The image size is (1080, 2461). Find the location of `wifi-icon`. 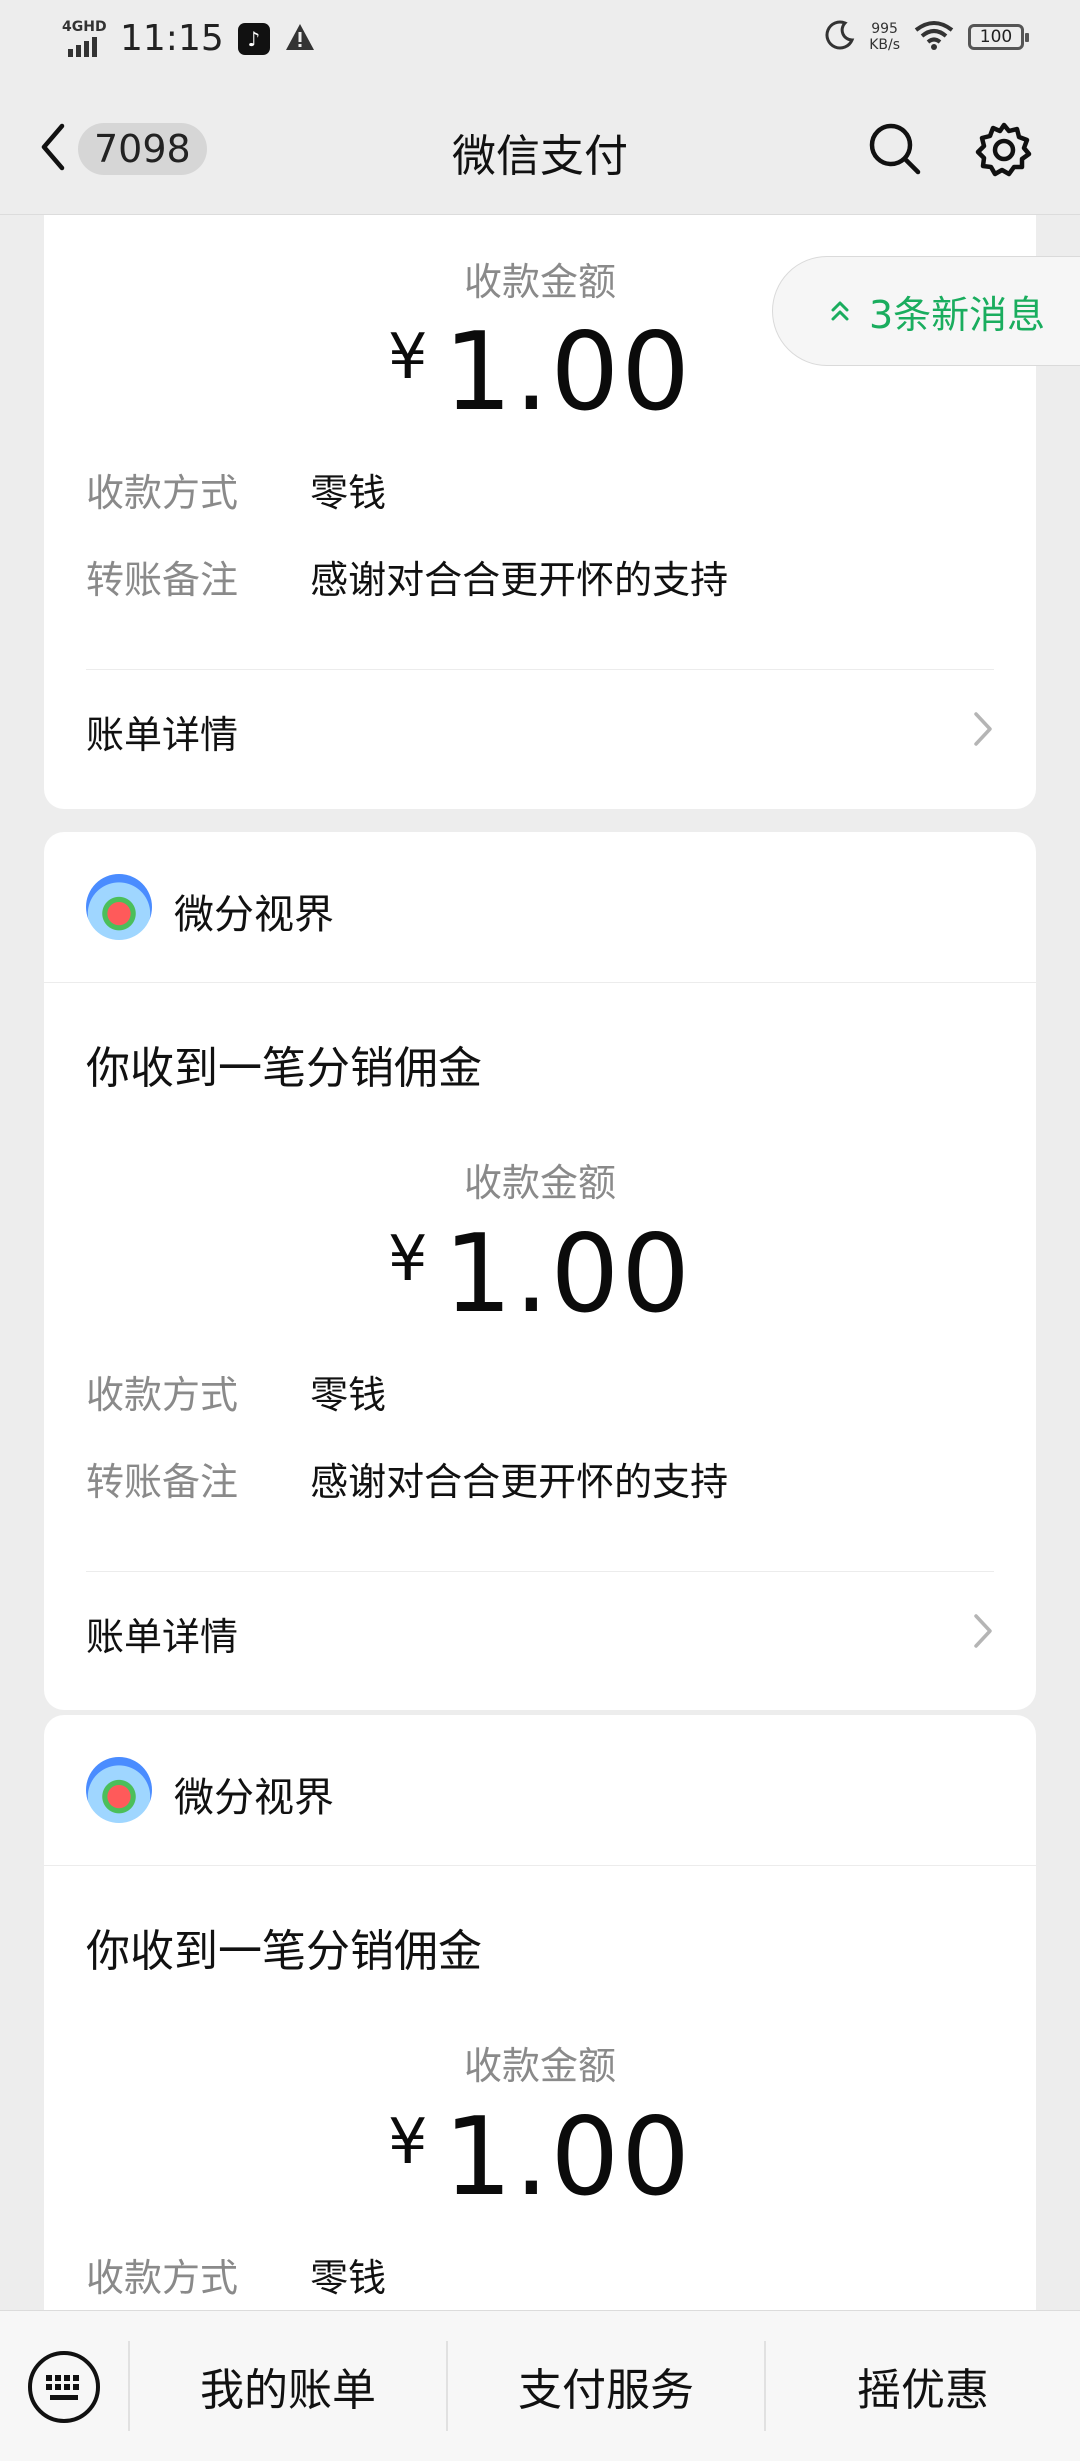

wifi-icon is located at coordinates (934, 37).